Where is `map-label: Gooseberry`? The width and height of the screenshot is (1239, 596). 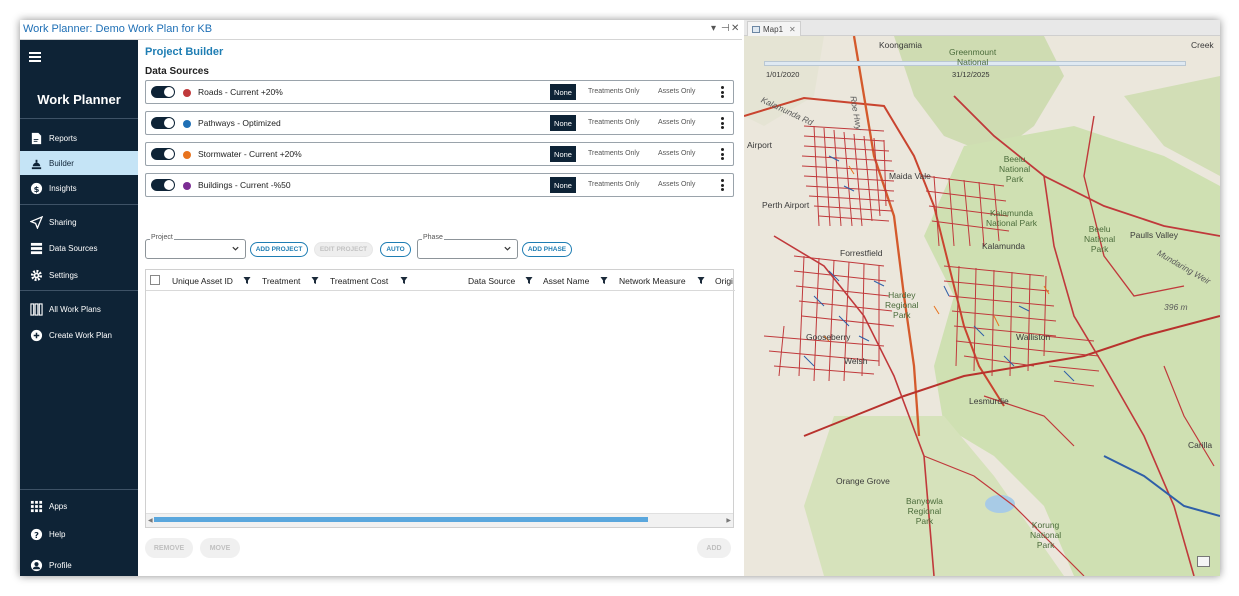
map-label: Gooseberry is located at coordinates (828, 337).